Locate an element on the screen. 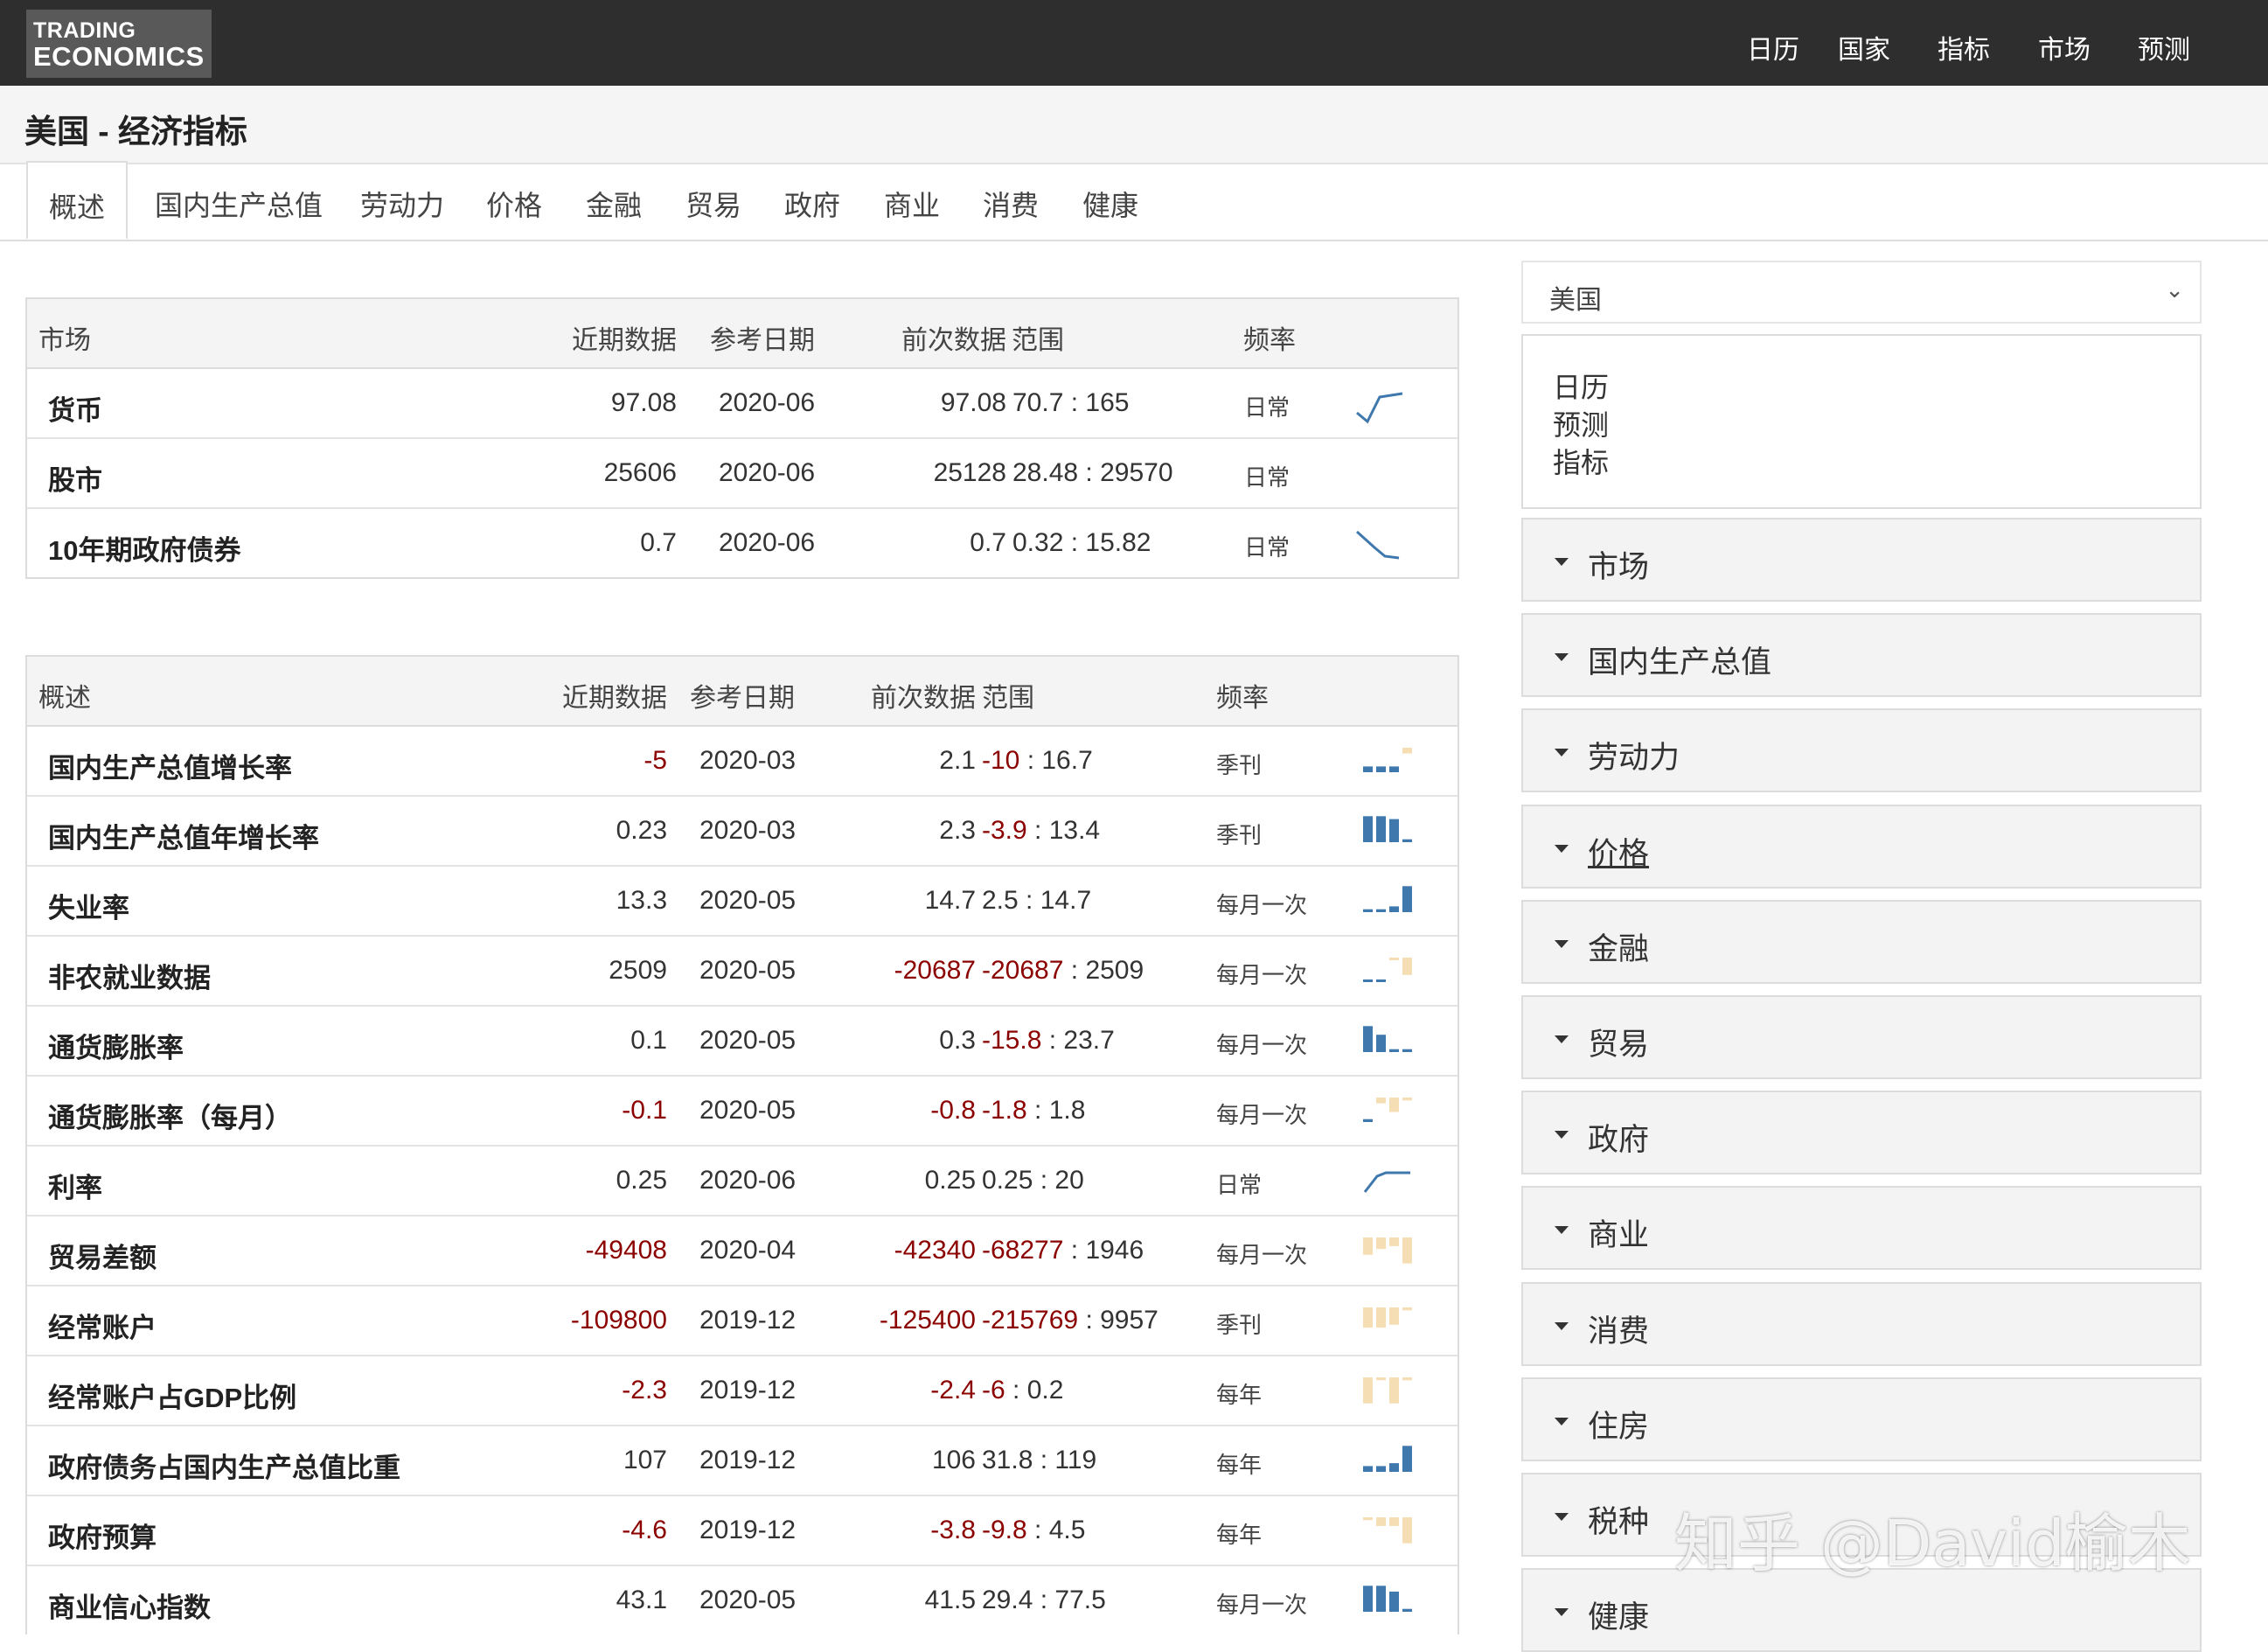 The width and height of the screenshot is (2268, 1652). accordion-label: 税种 is located at coordinates (1619, 1522).